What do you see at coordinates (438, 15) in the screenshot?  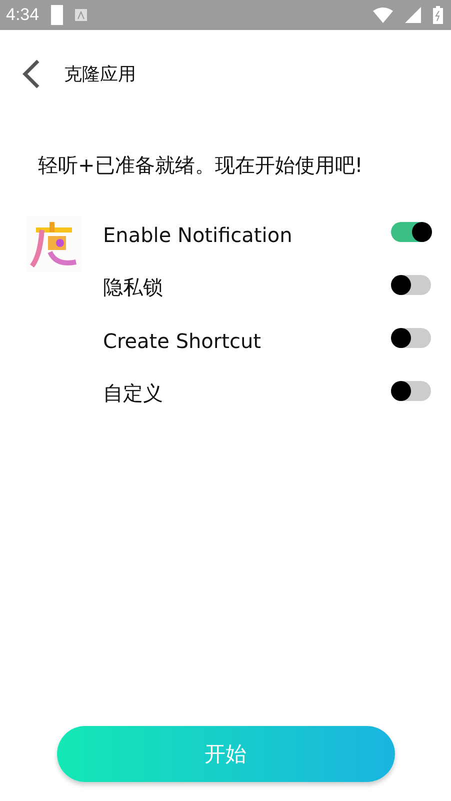 I see `battery-icon` at bounding box center [438, 15].